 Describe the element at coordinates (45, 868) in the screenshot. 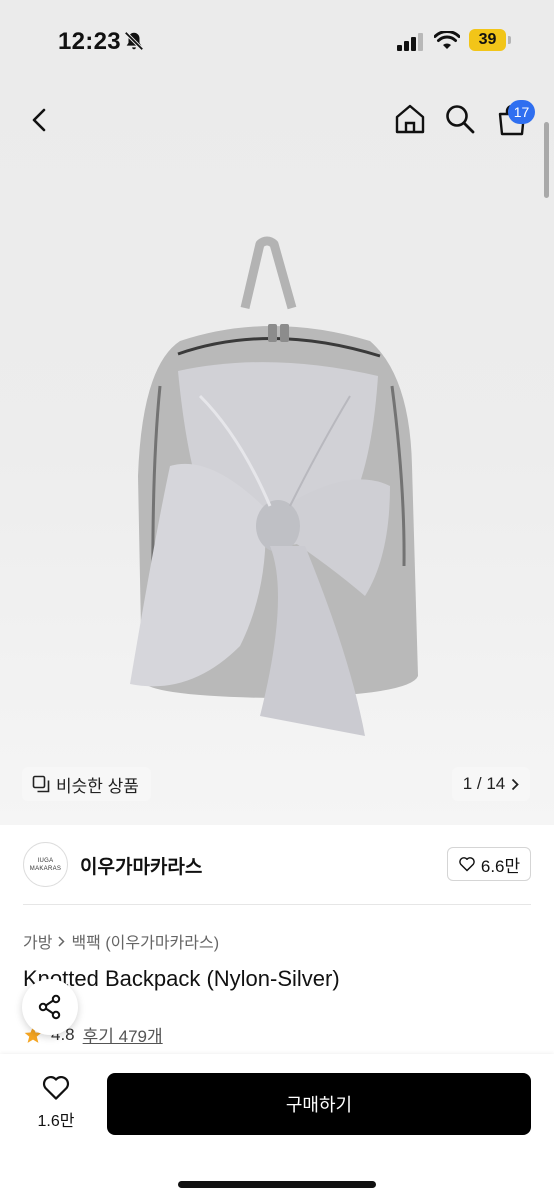

I see `brand-logo-line2: MAKARAS` at that location.